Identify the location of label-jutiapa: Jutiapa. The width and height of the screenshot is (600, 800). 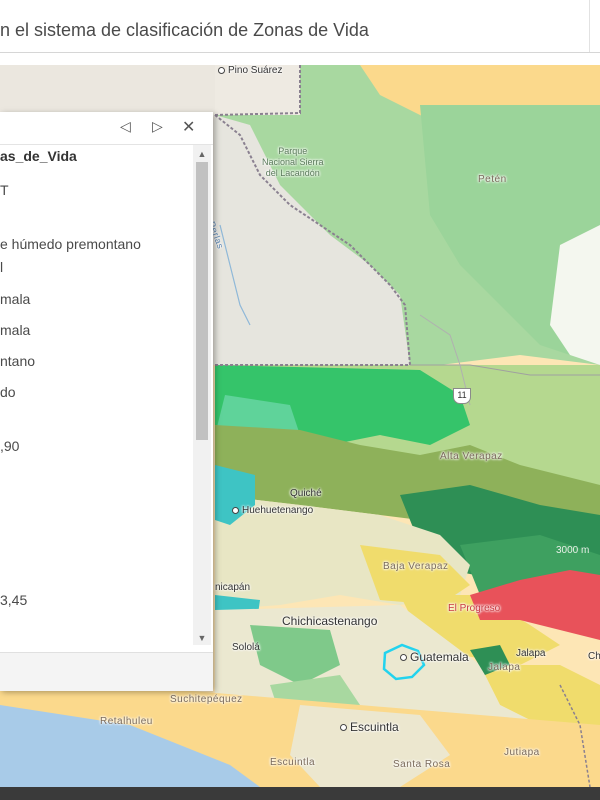
(522, 752).